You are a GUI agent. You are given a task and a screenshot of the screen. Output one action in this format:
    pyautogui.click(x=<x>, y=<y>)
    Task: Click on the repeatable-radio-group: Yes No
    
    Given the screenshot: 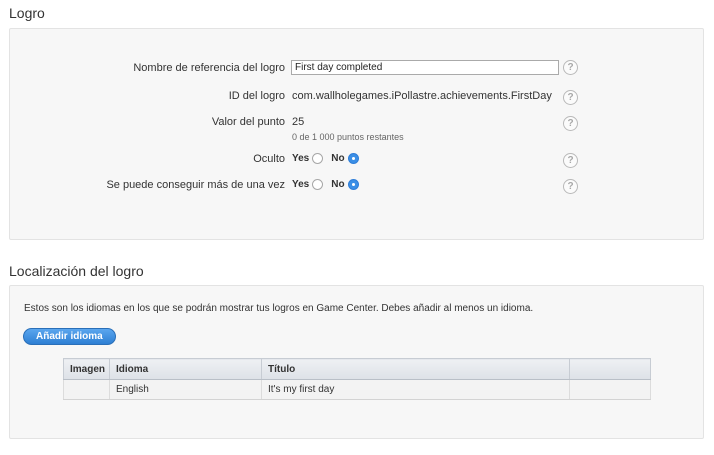 What is the action you would take?
    pyautogui.click(x=329, y=184)
    